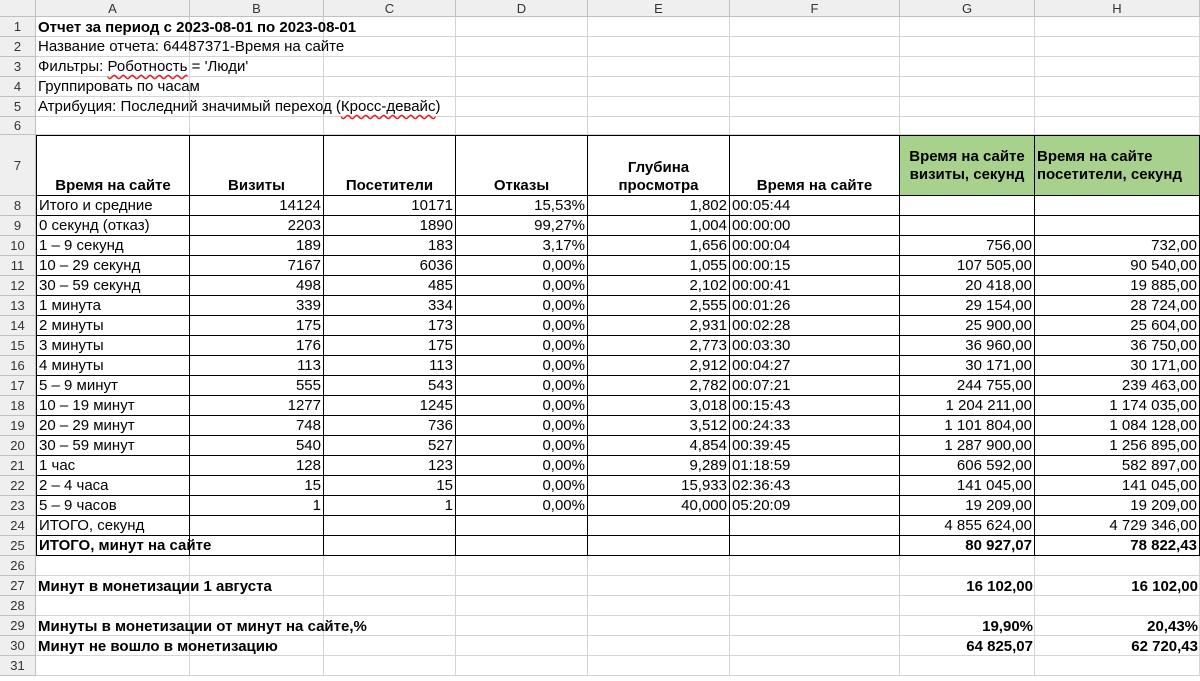 This screenshot has width=1200, height=681. I want to click on column-header-d: D, so click(522, 8).